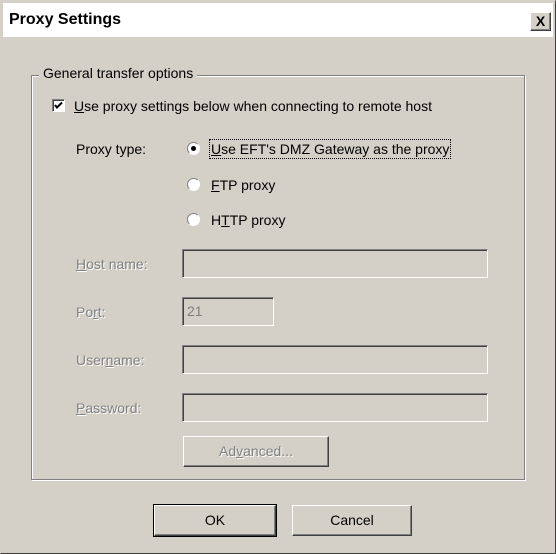 The width and height of the screenshot is (556, 554). Describe the element at coordinates (113, 408) in the screenshot. I see `password-label-post: assword:` at that location.